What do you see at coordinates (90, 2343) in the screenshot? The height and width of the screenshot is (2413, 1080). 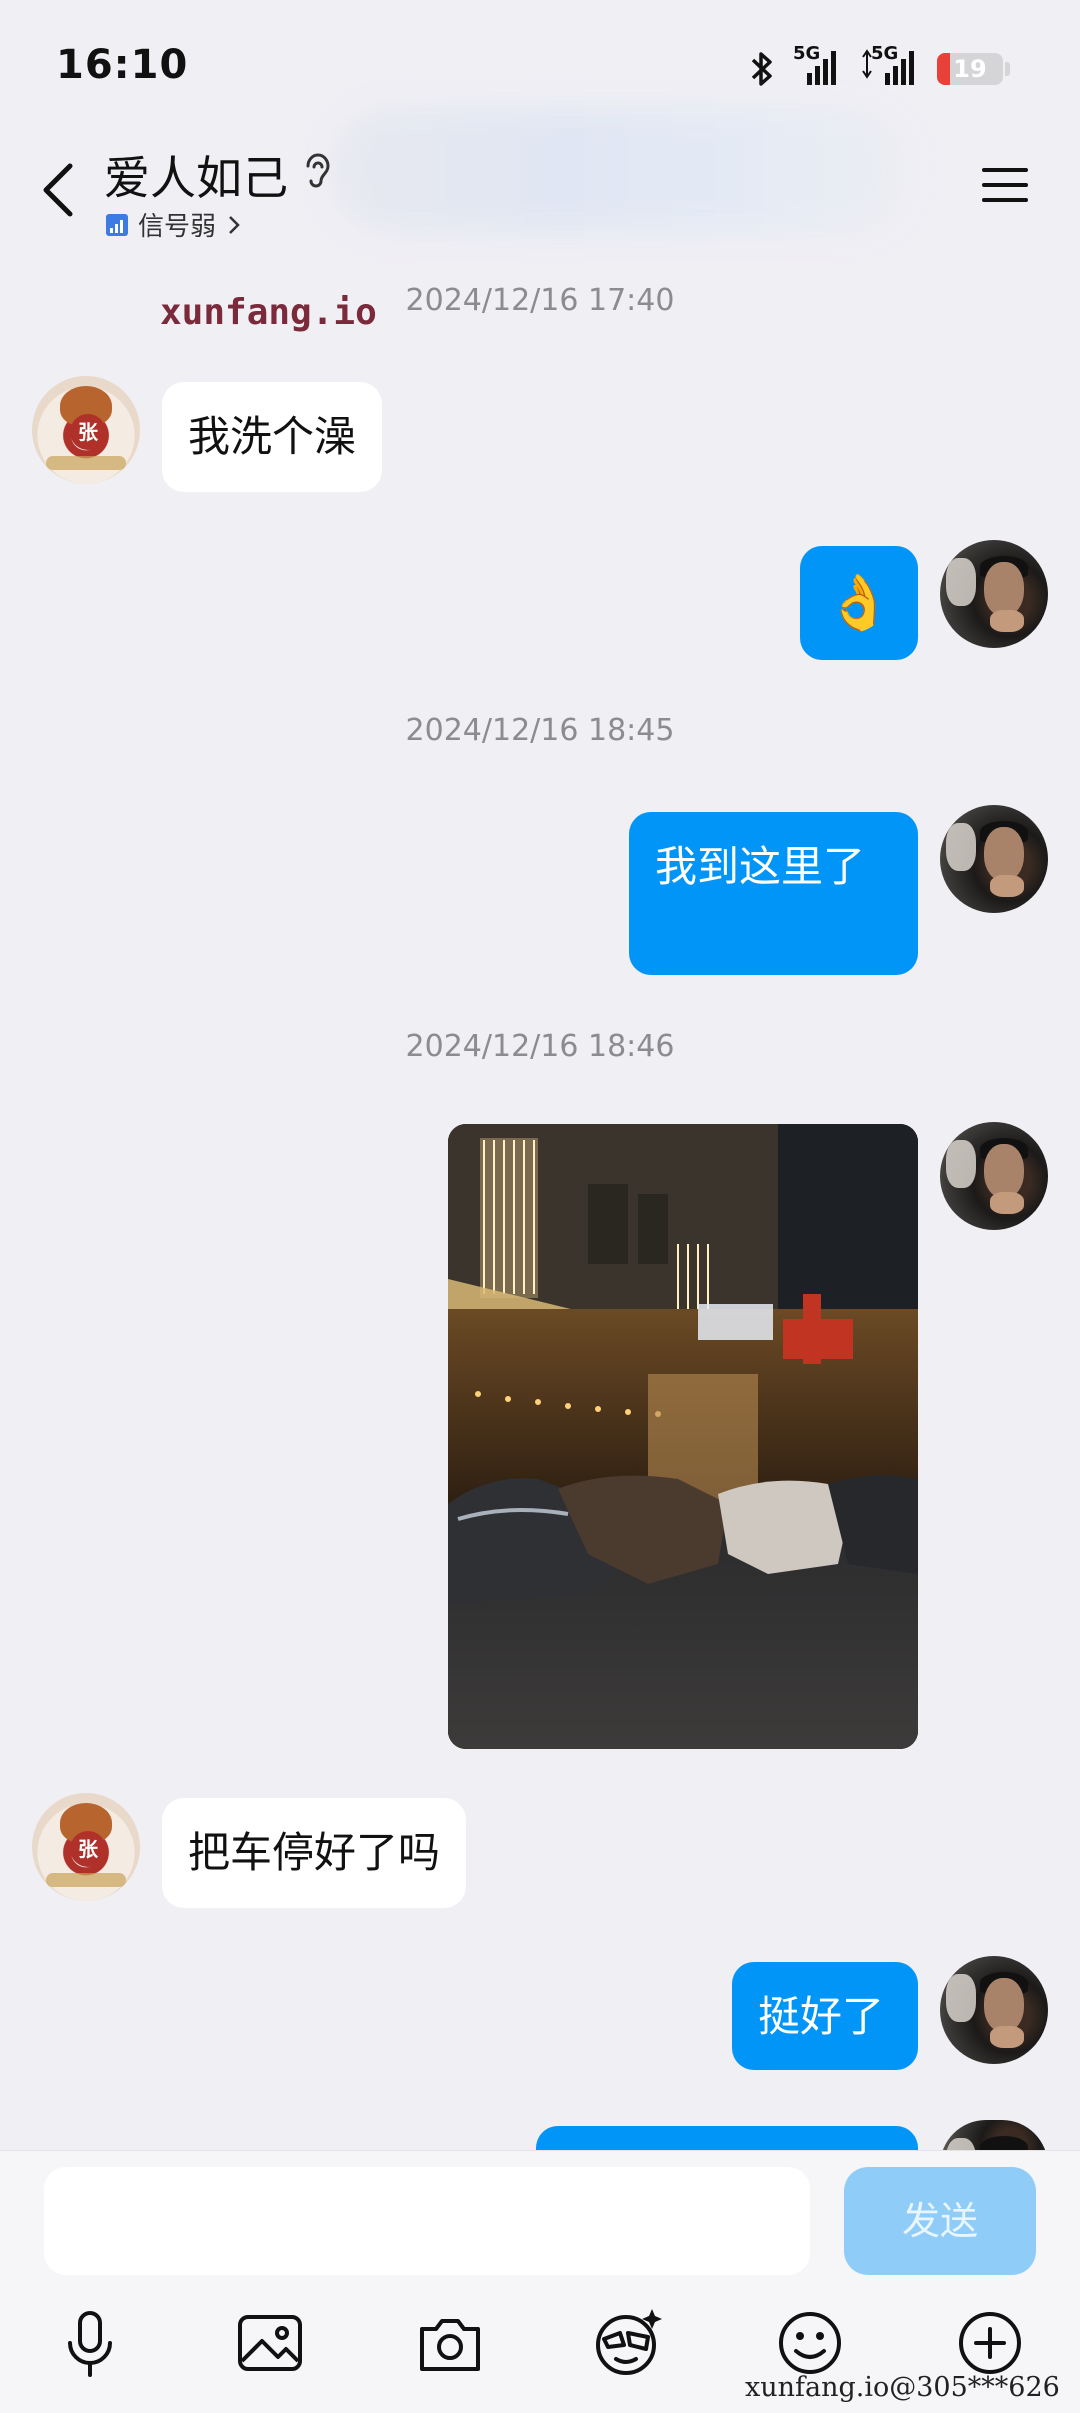 I see `microphone-icon` at bounding box center [90, 2343].